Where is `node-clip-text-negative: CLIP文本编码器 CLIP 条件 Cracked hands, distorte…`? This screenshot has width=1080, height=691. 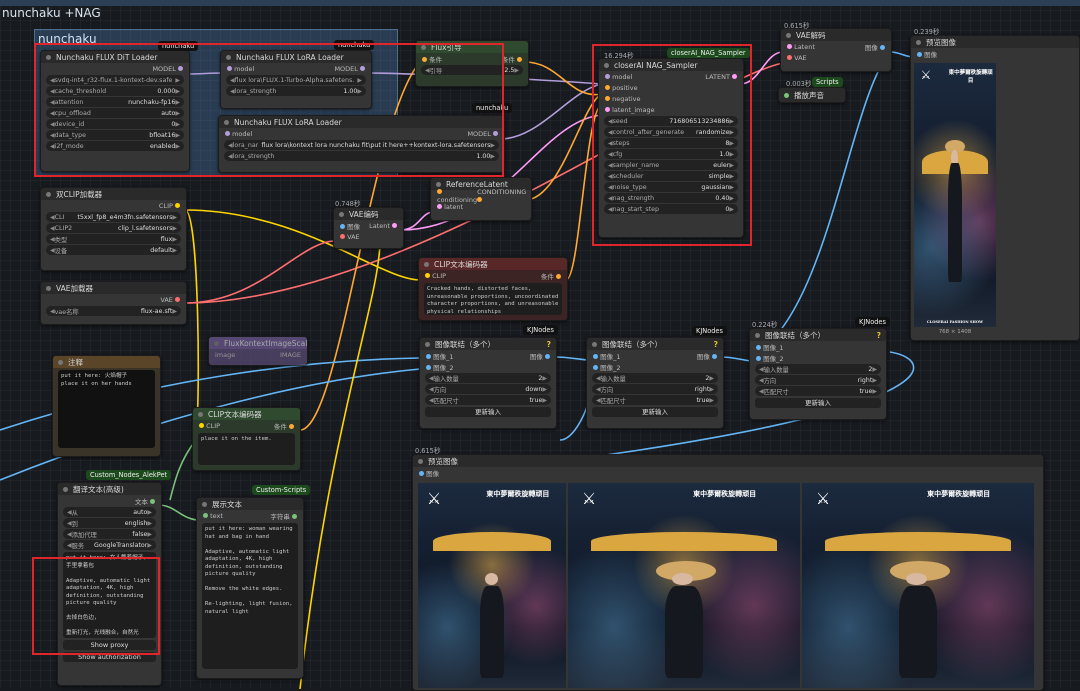 node-clip-text-negative: CLIP文本编码器 CLIP 条件 Cracked hands, distorte… is located at coordinates (493, 289).